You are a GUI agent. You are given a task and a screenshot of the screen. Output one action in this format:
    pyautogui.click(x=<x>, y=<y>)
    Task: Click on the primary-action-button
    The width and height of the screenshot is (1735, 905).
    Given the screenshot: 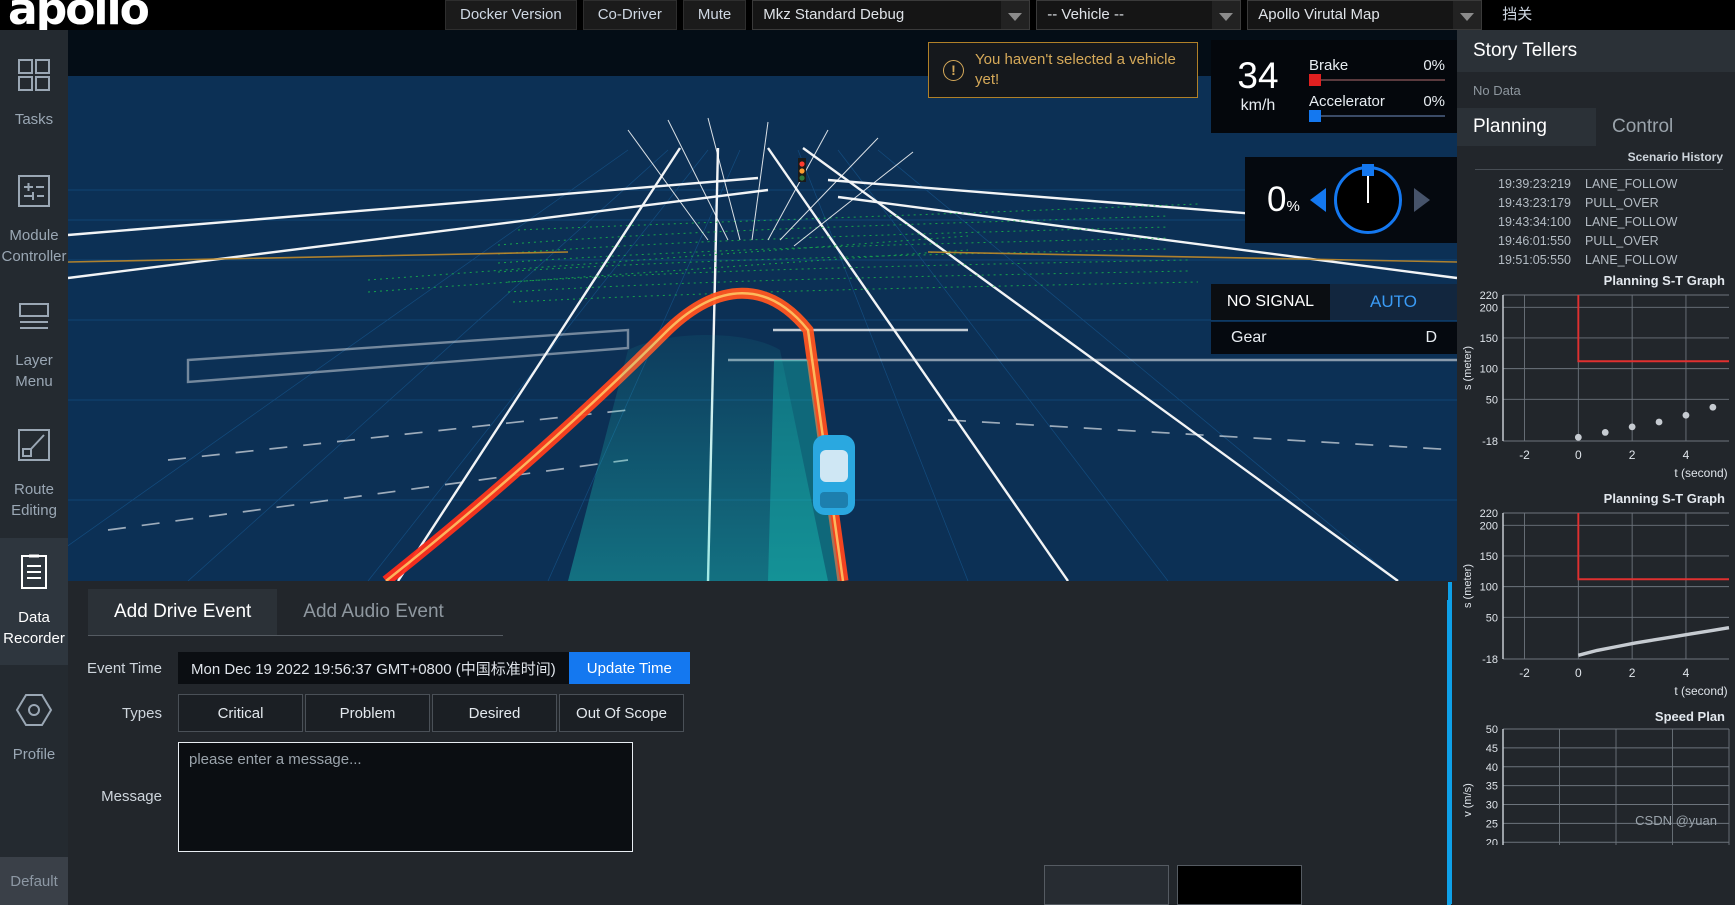 What is the action you would take?
    pyautogui.click(x=1239, y=885)
    